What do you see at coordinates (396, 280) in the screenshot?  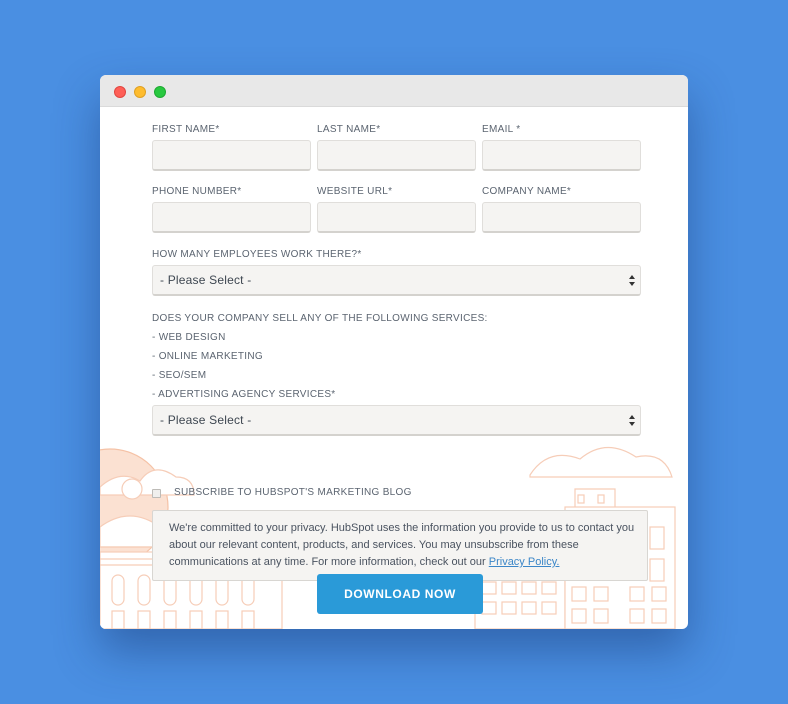 I see `employees-select: - Please Select -` at bounding box center [396, 280].